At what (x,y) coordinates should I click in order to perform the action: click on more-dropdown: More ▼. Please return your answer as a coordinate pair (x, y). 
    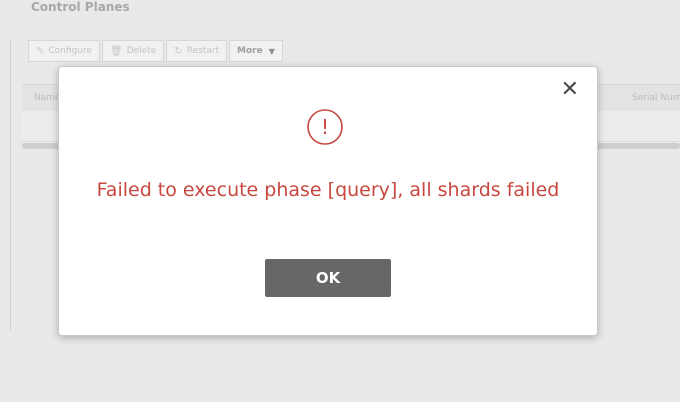
    Looking at the image, I should click on (256, 51).